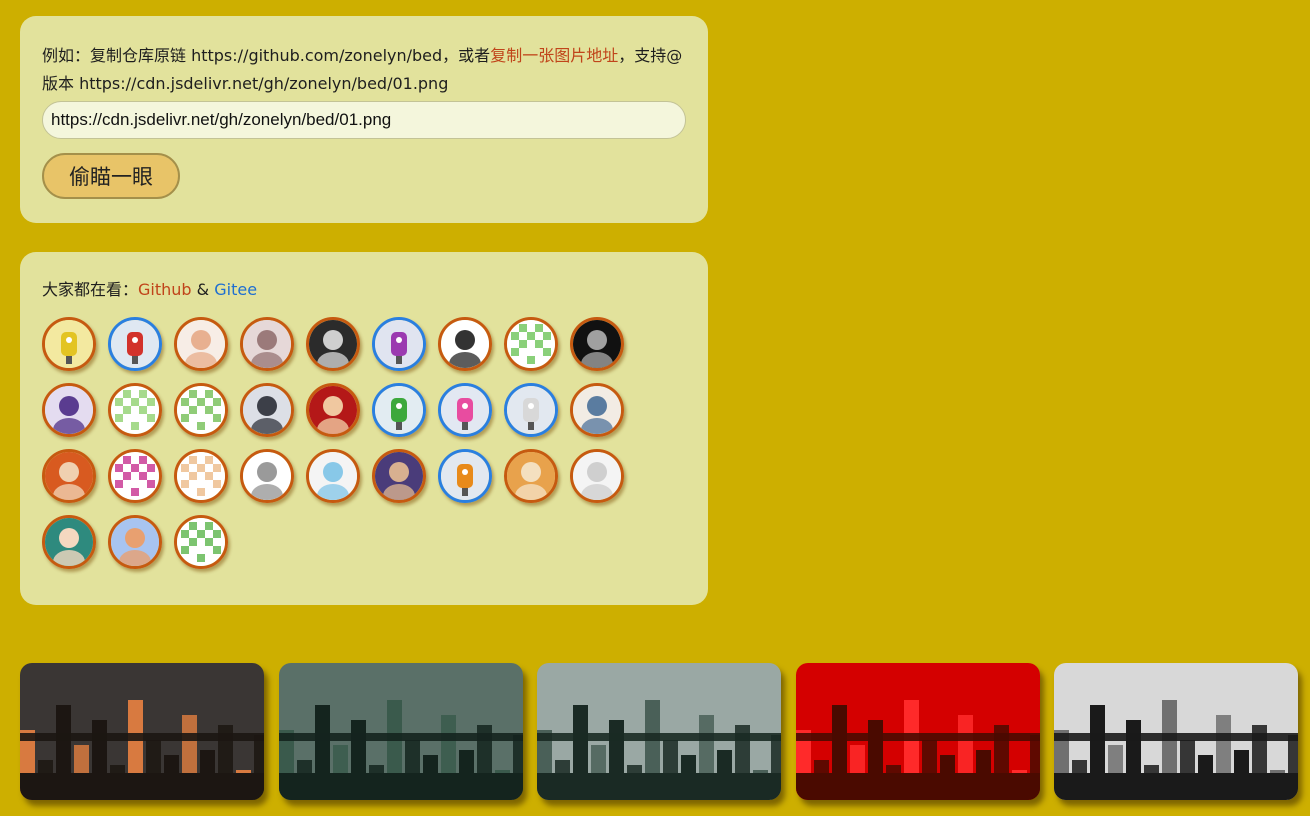  Describe the element at coordinates (69, 344) in the screenshot. I see `robot-yellow-avatar` at that location.